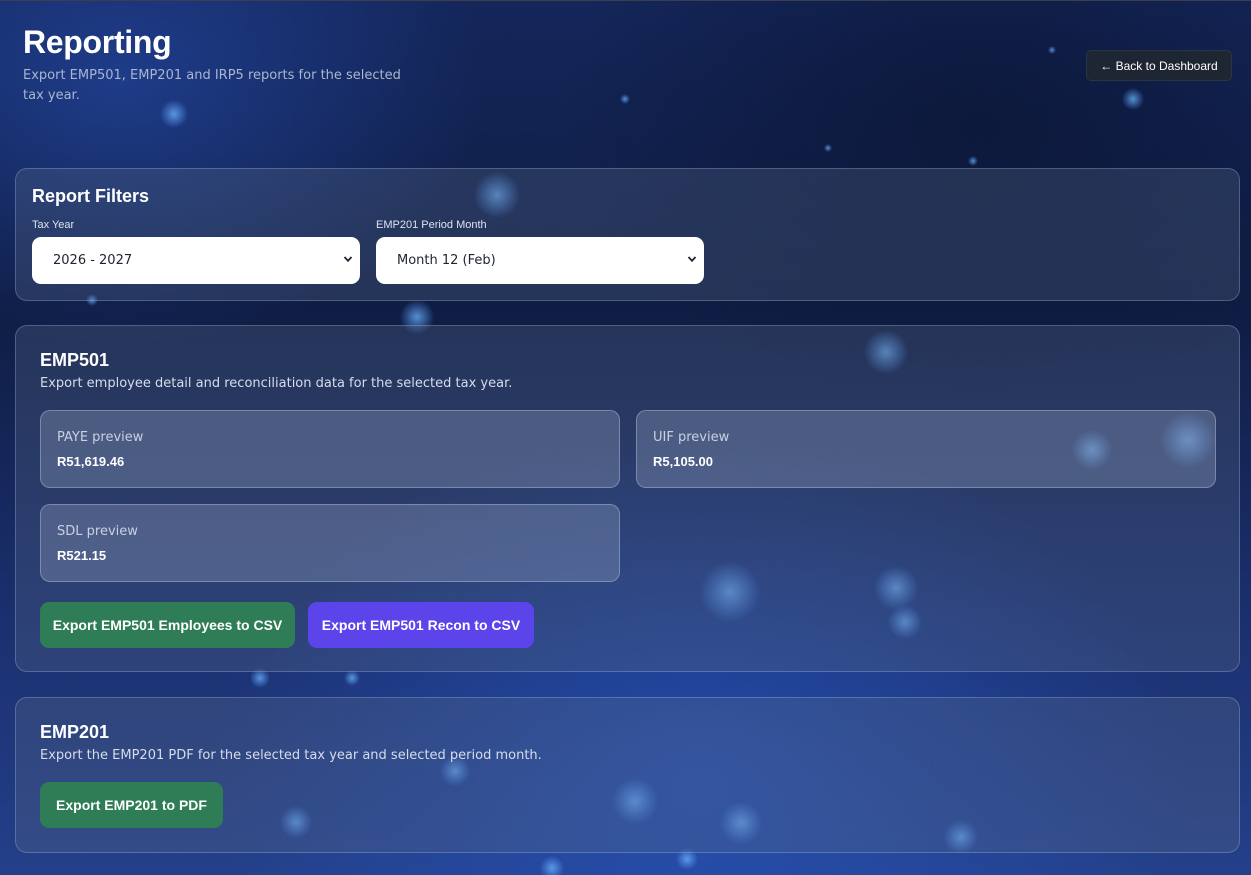 This screenshot has height=875, width=1251. I want to click on export-emp201-pdf-button: Export EMP201 to PDF, so click(131, 805).